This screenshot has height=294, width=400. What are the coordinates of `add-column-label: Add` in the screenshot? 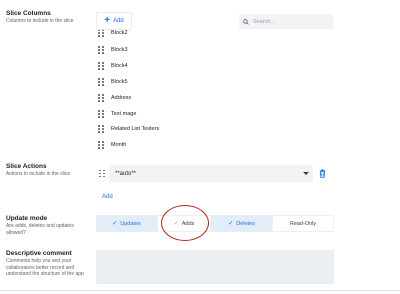 It's located at (118, 21).